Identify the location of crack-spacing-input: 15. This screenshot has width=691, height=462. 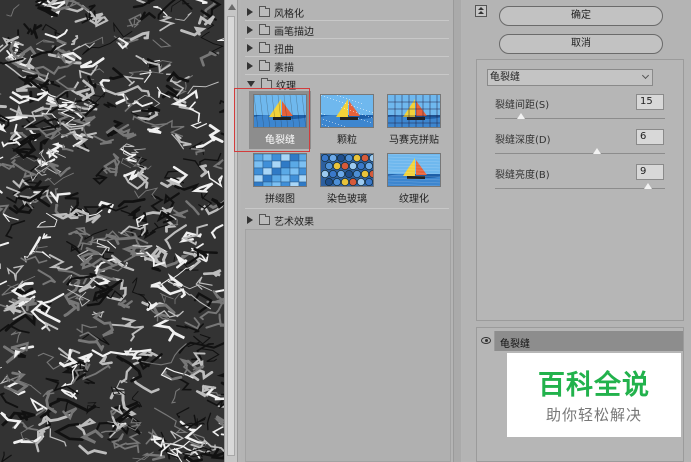
(650, 102).